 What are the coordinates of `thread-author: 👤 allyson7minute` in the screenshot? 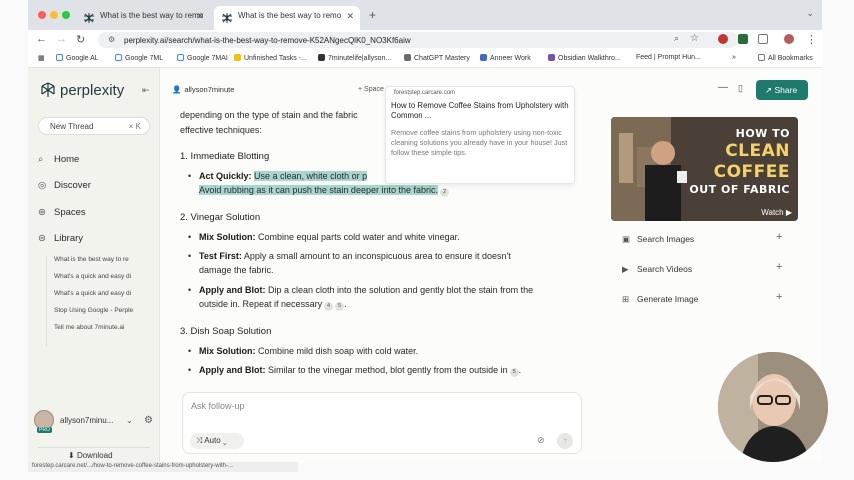 It's located at (203, 89).